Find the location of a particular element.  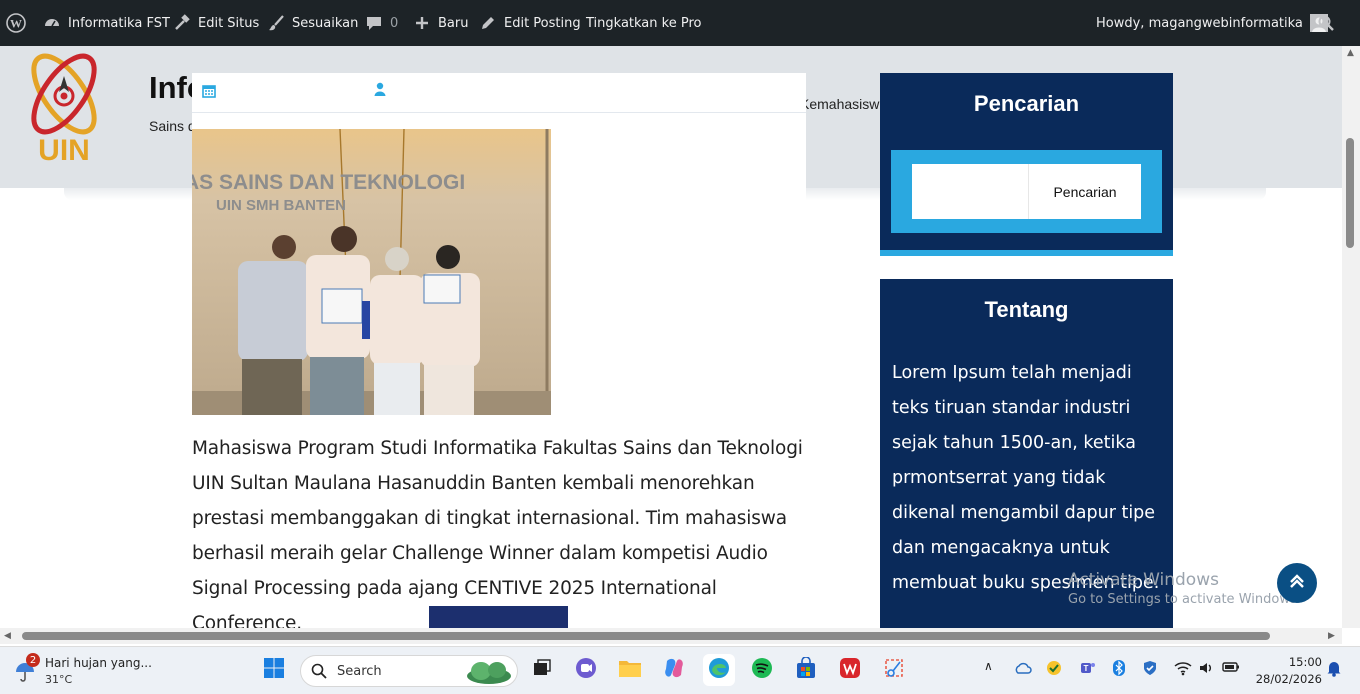

volume-icon is located at coordinates (1206, 669).